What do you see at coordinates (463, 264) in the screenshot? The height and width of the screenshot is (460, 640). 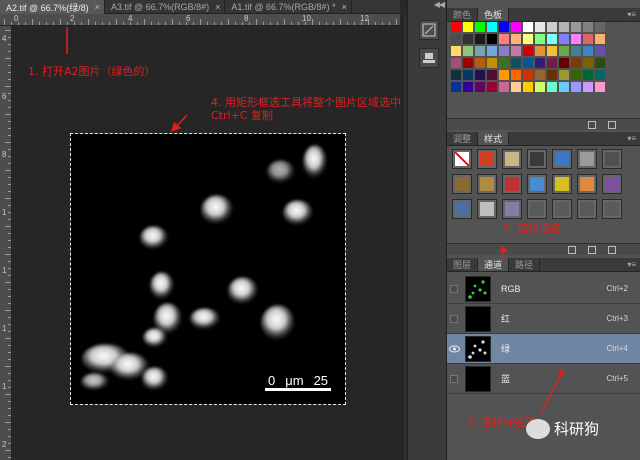 I see `tab-layers: 图层` at bounding box center [463, 264].